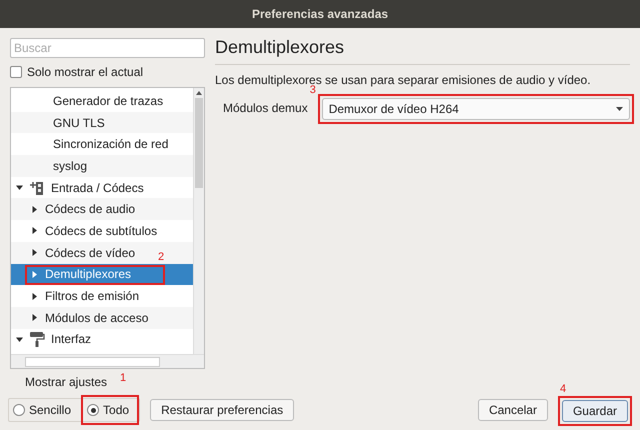 The width and height of the screenshot is (640, 430). I want to click on category-label: Interfaz, so click(71, 339).